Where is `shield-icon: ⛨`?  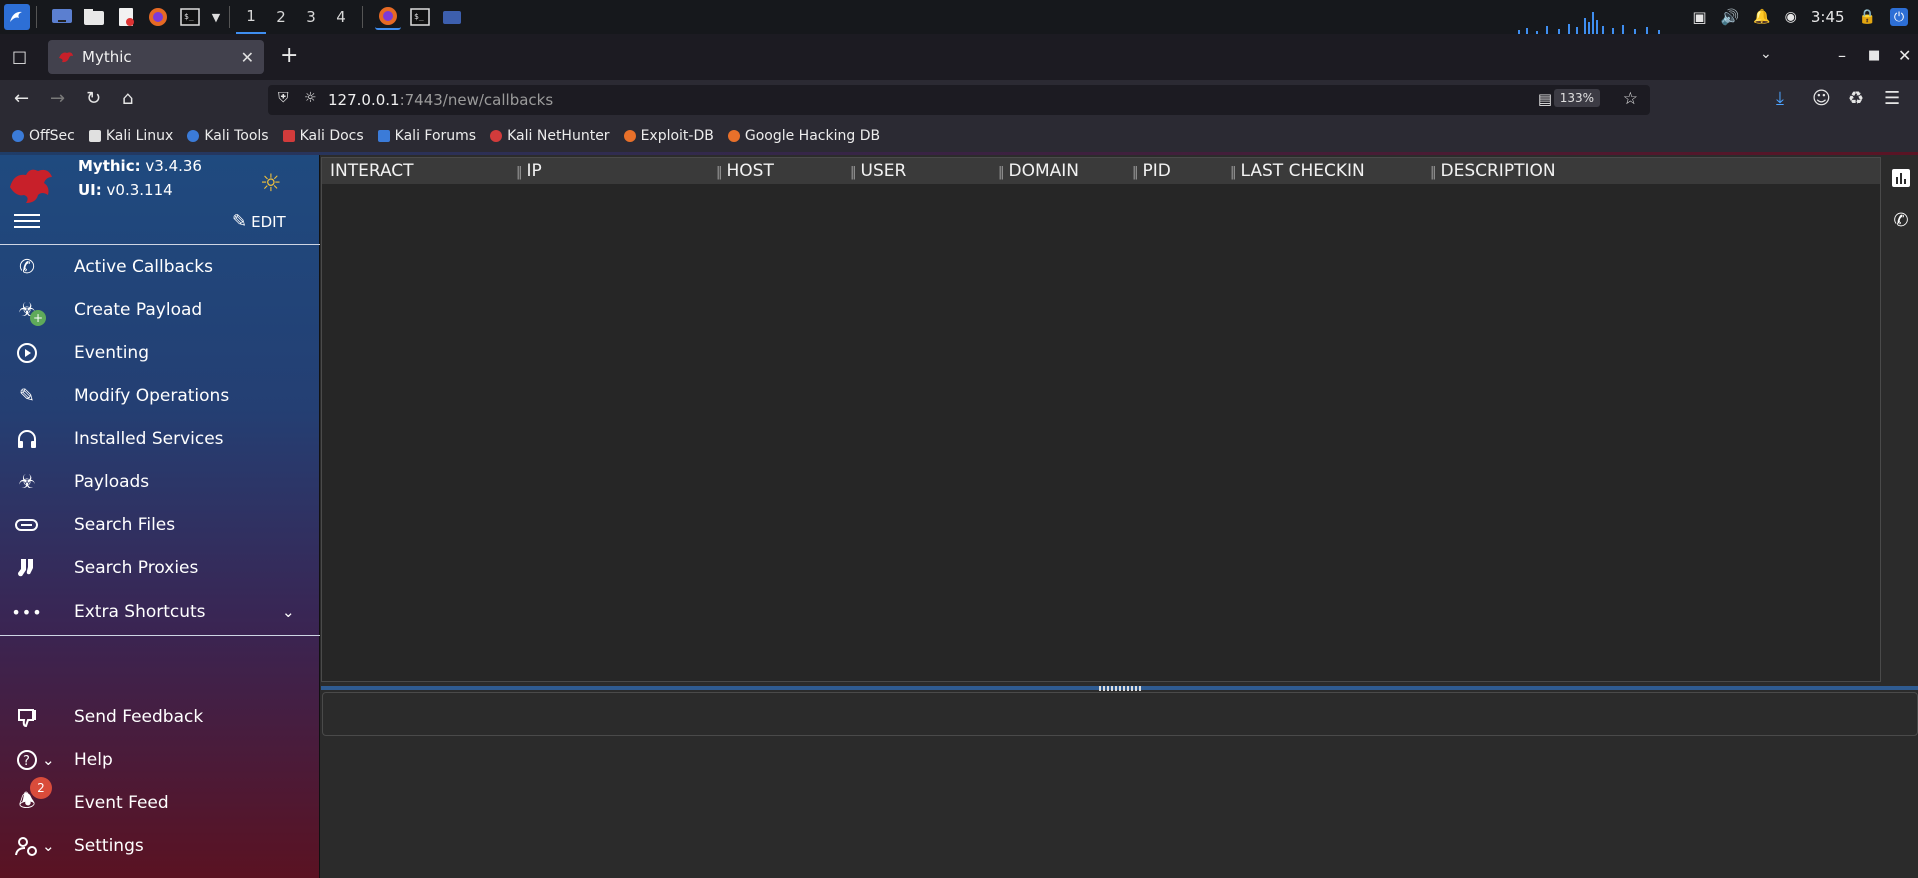
shield-icon: ⛨ is located at coordinates (283, 98).